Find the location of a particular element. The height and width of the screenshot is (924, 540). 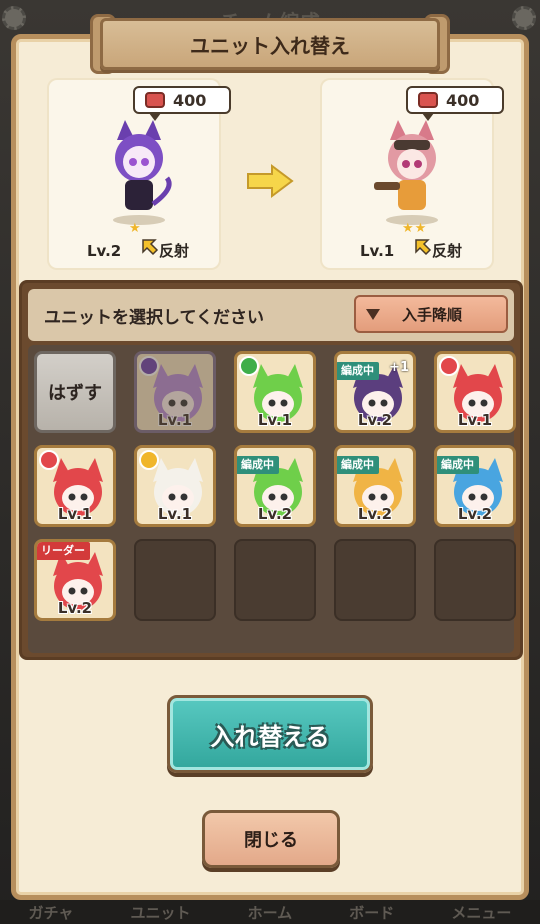

unit-slot: 編成中 +1 Lv.2 is located at coordinates (375, 392).